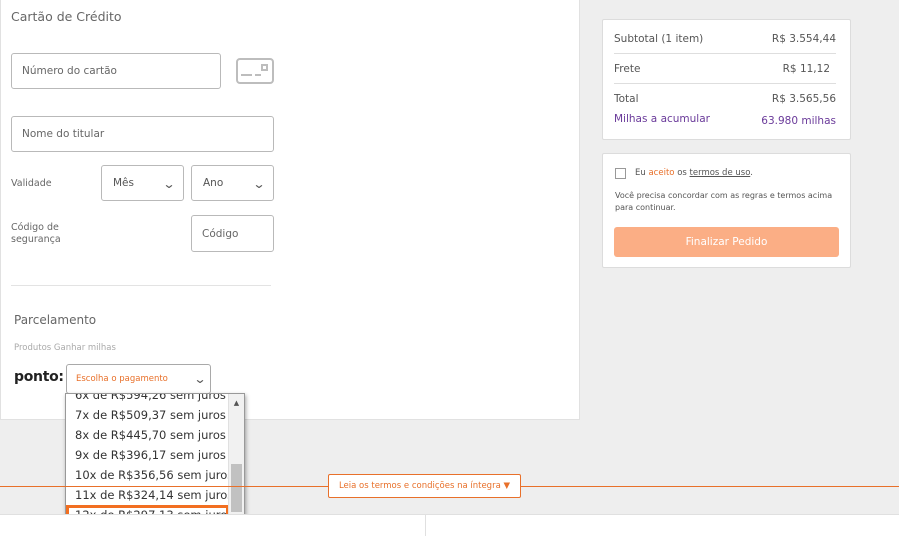 Image resolution: width=899 pixels, height=536 pixels. I want to click on installments-subtitle: Produtos Ganhar milhas, so click(65, 348).